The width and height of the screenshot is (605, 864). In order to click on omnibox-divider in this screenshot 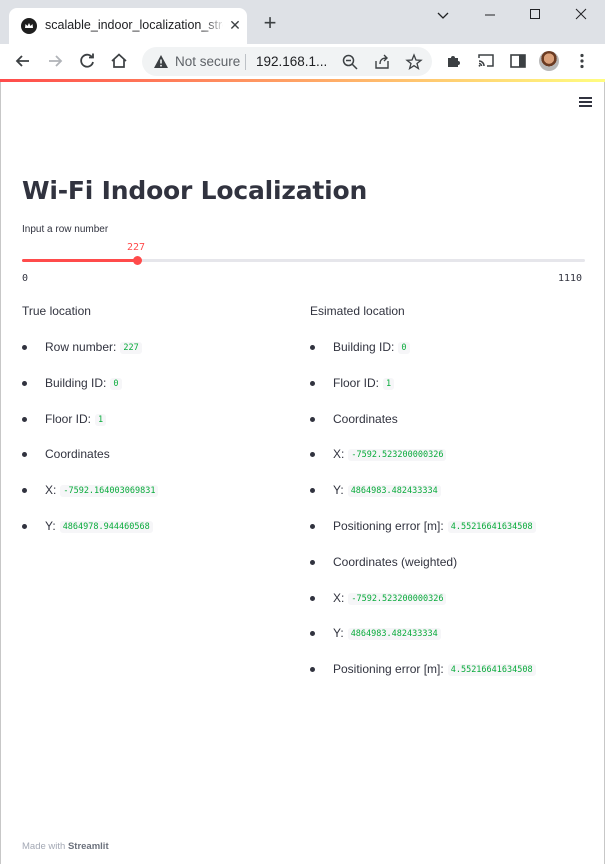, I will do `click(245, 62)`.